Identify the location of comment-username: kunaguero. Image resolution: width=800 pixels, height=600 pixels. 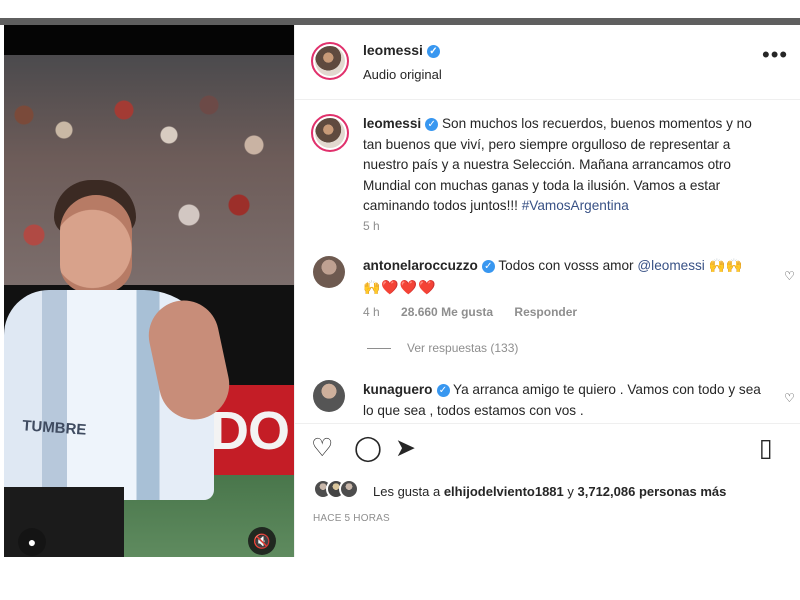
(398, 389).